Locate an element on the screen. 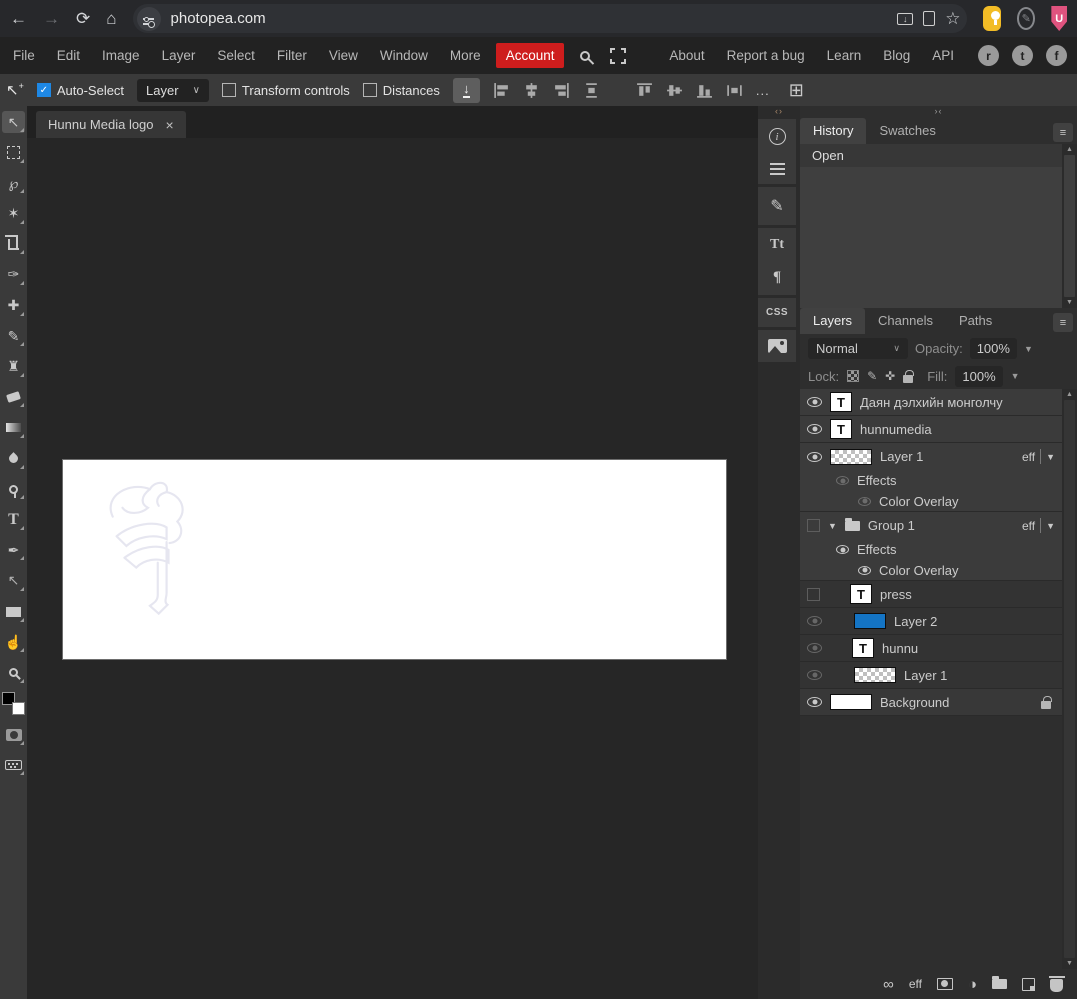 The image size is (1077, 999). opacity-value: 100% is located at coordinates (993, 348).